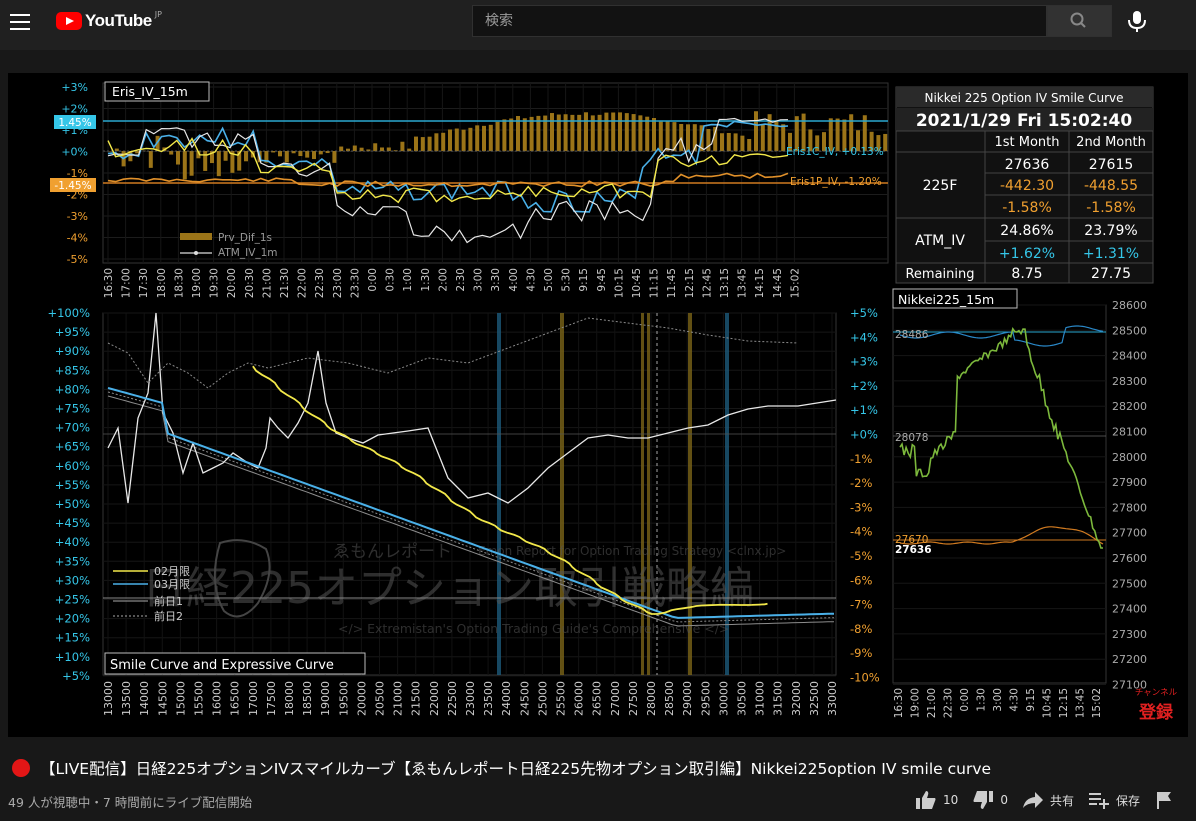  I want to click on smile-left-tick: +25%, so click(72, 600).